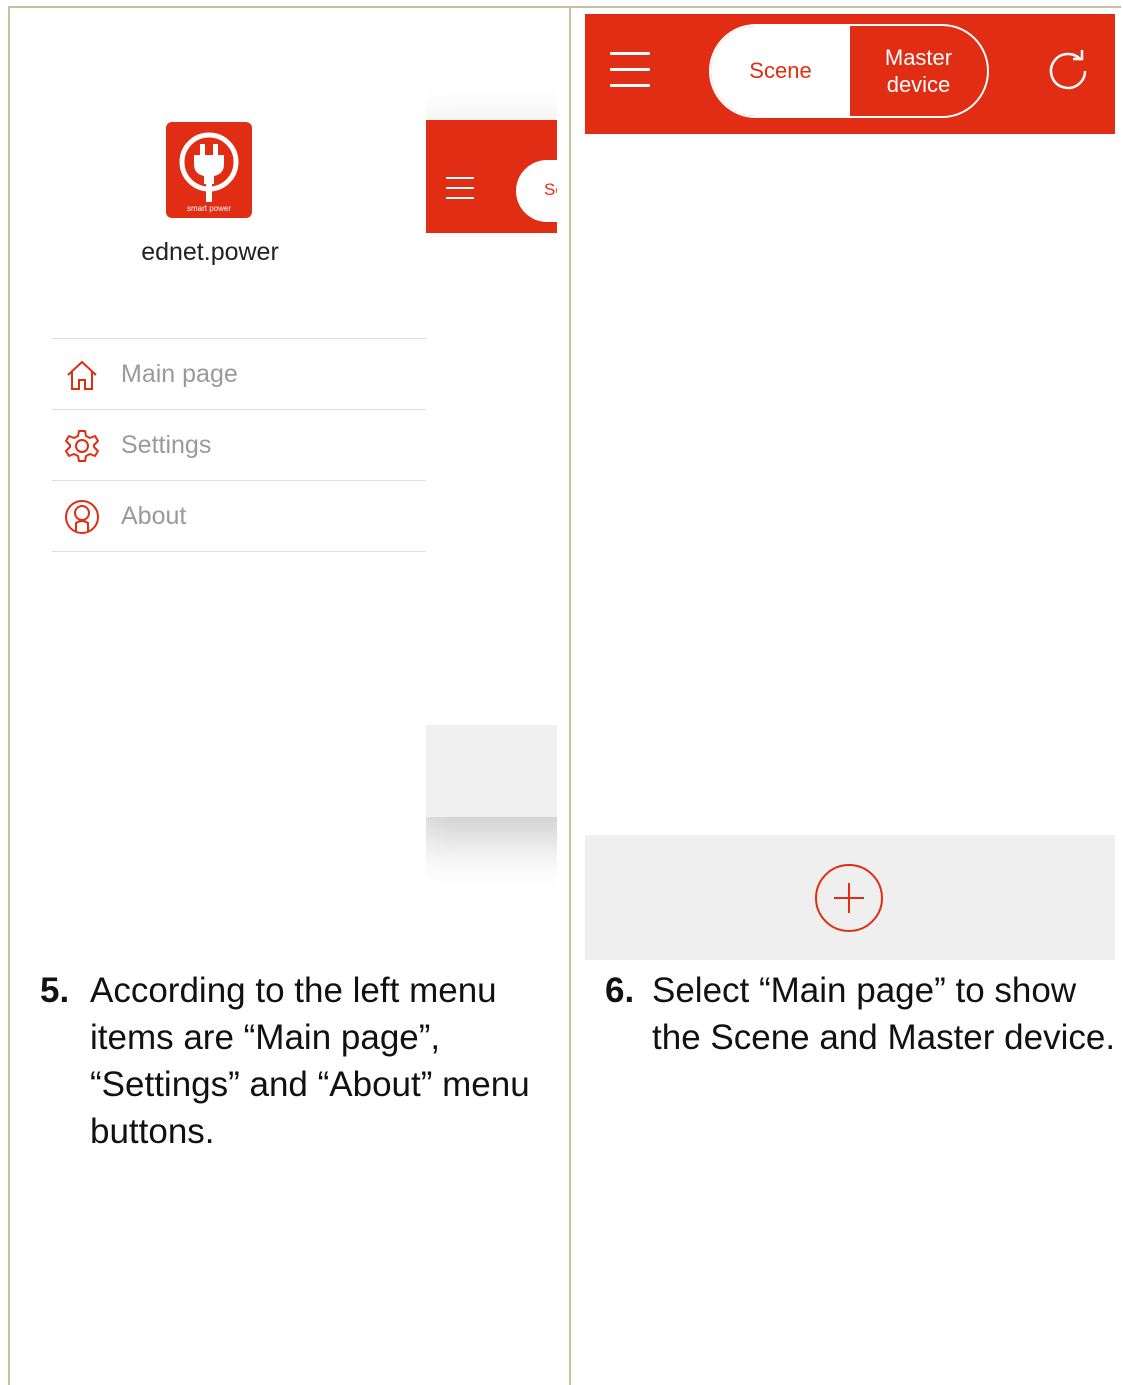 The image size is (1123, 1385). I want to click on gear-icon, so click(82, 446).